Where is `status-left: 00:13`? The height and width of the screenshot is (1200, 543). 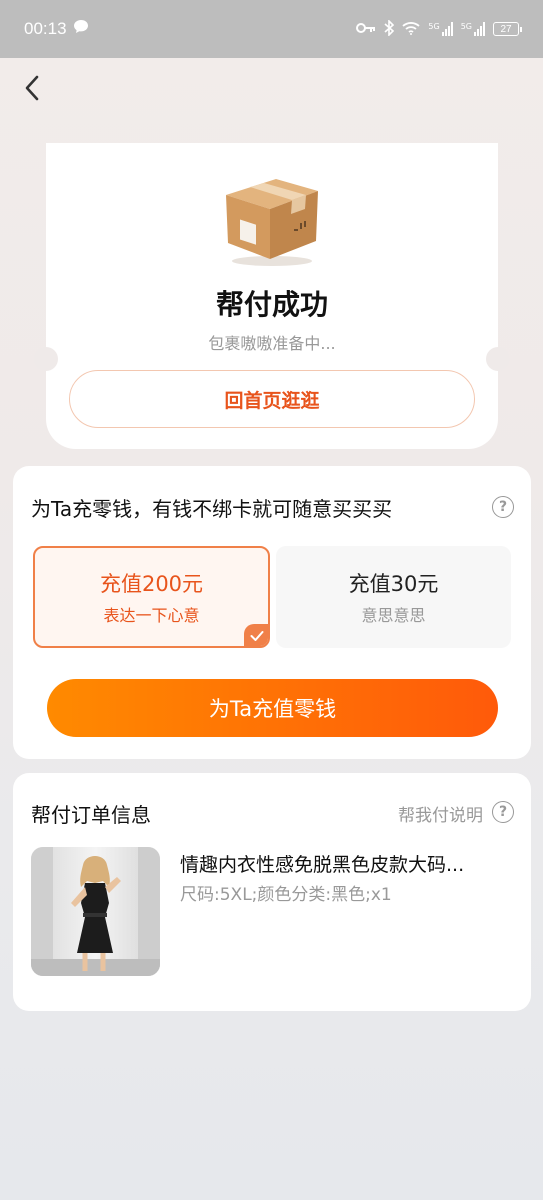 status-left: 00:13 is located at coordinates (56, 29).